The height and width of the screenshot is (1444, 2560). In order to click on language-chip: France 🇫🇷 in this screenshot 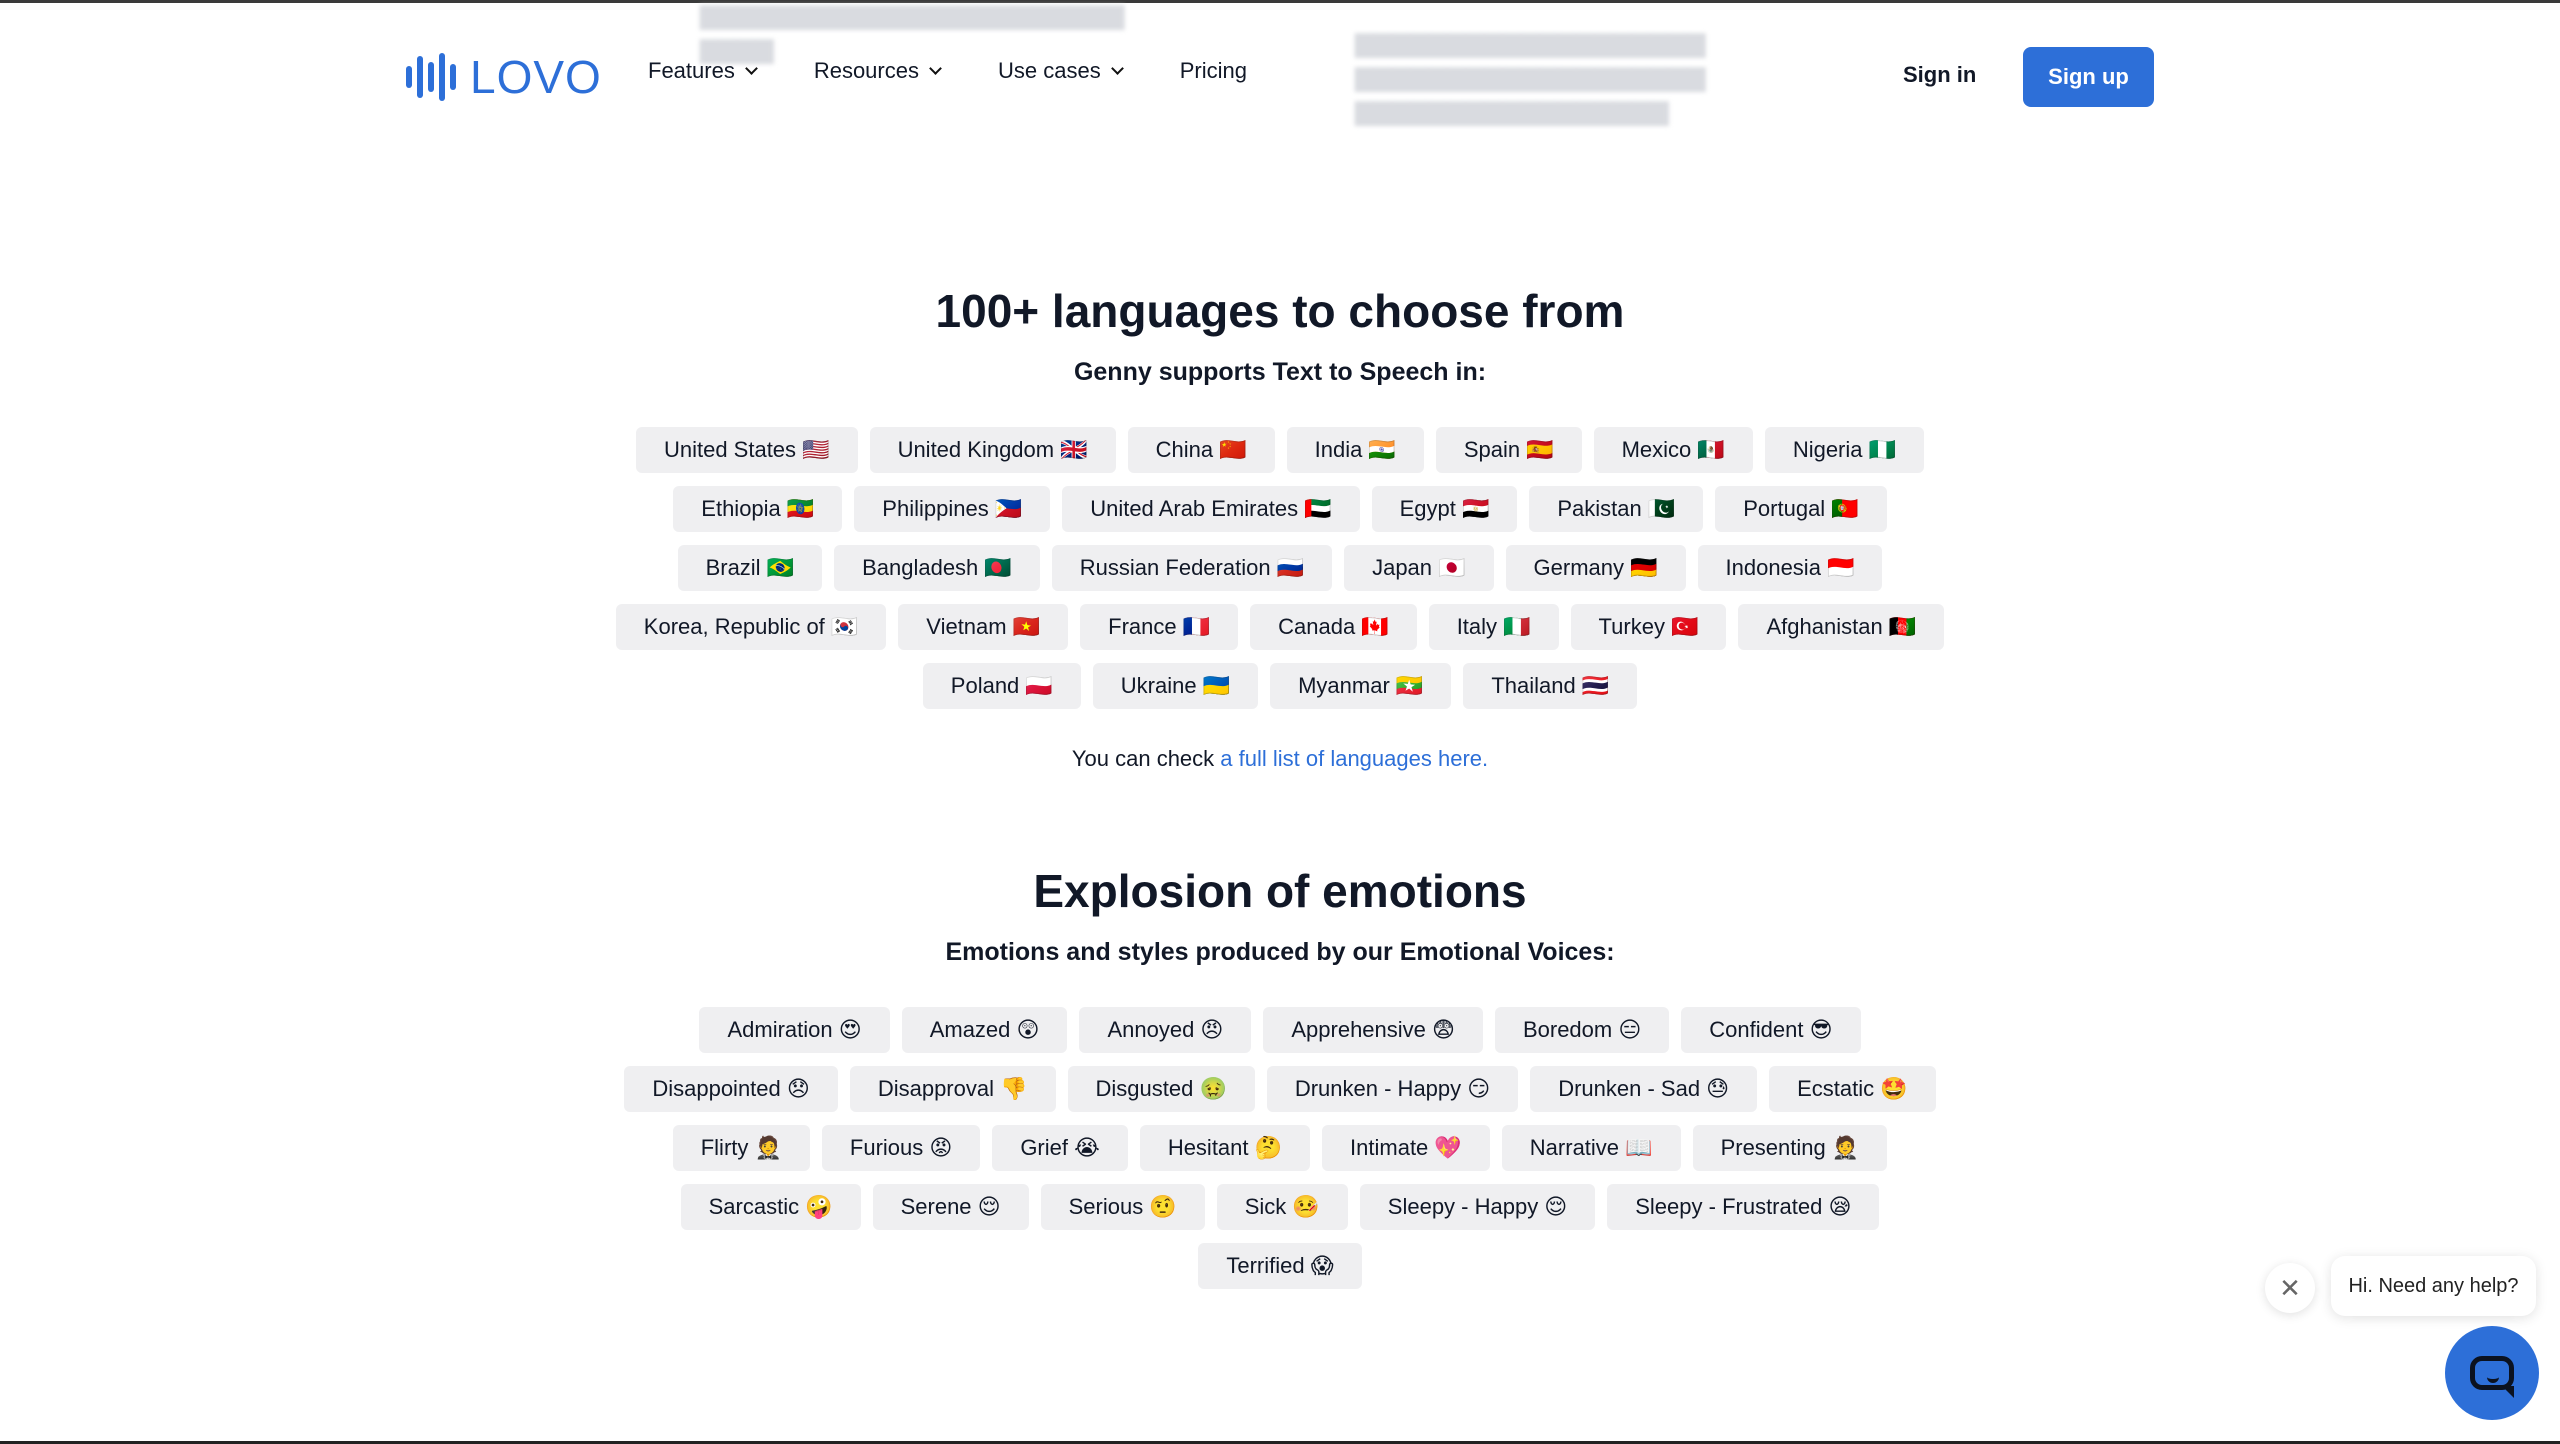, I will do `click(1159, 627)`.